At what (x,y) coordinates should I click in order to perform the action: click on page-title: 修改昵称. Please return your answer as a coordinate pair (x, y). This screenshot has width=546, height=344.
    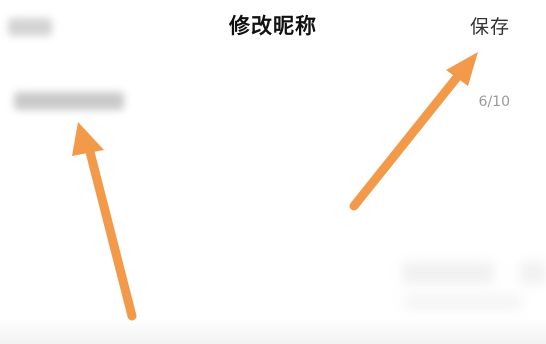
    Looking at the image, I should click on (273, 25).